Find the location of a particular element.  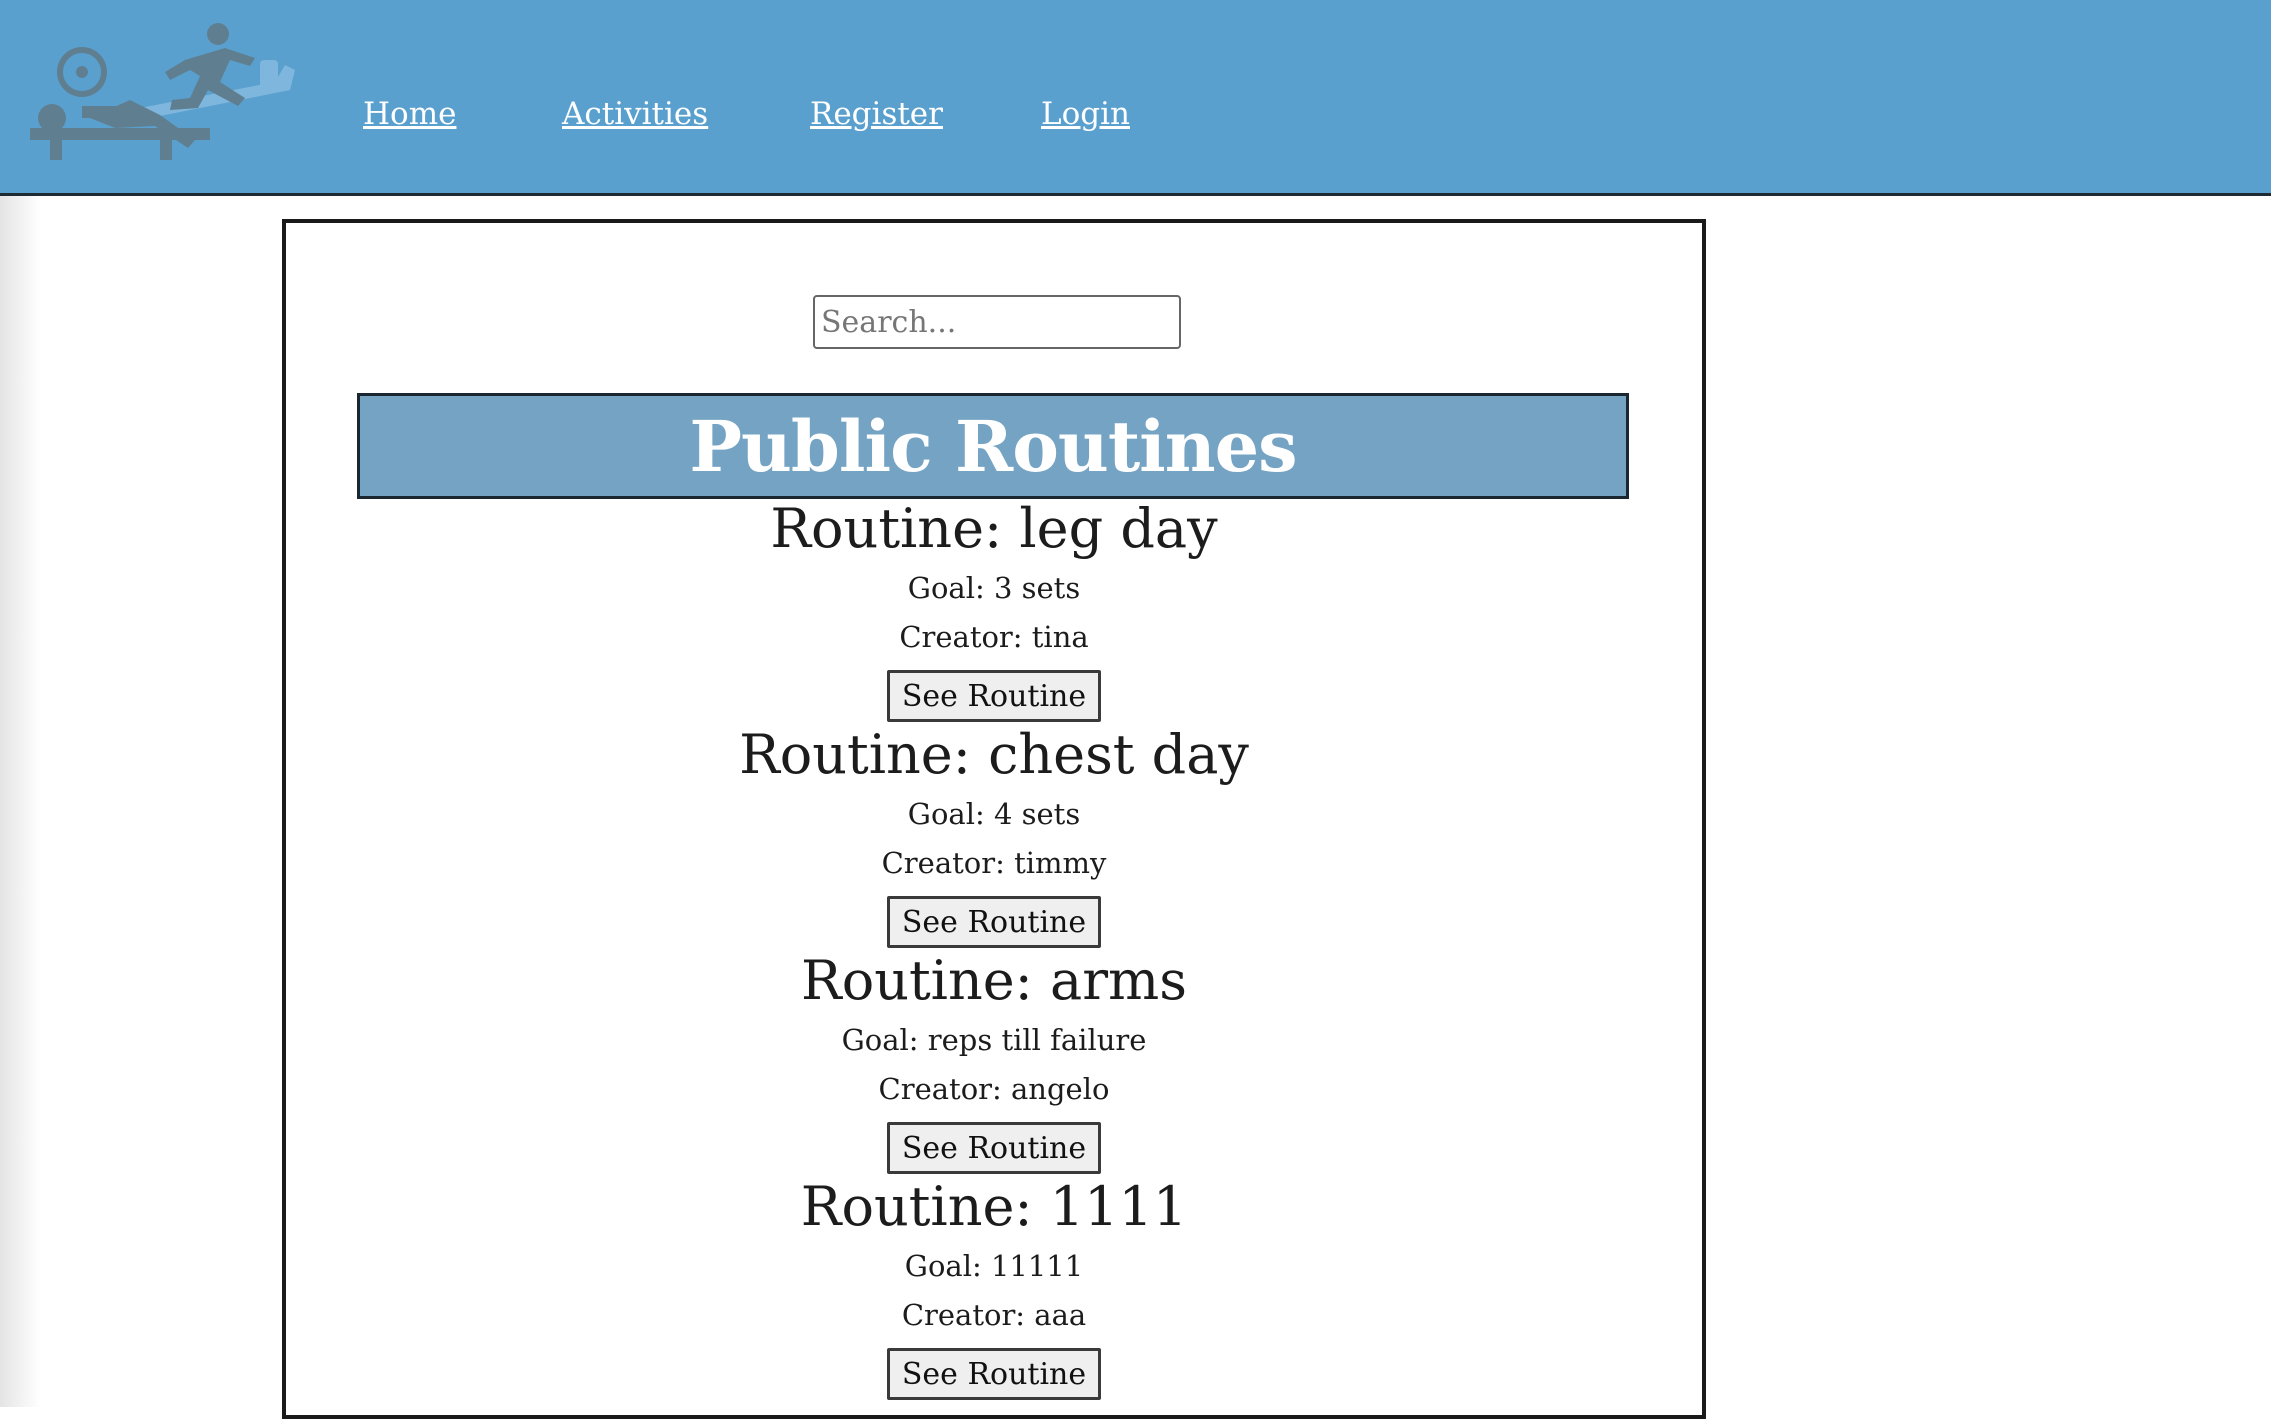

nav-link-home: Home is located at coordinates (409, 114).